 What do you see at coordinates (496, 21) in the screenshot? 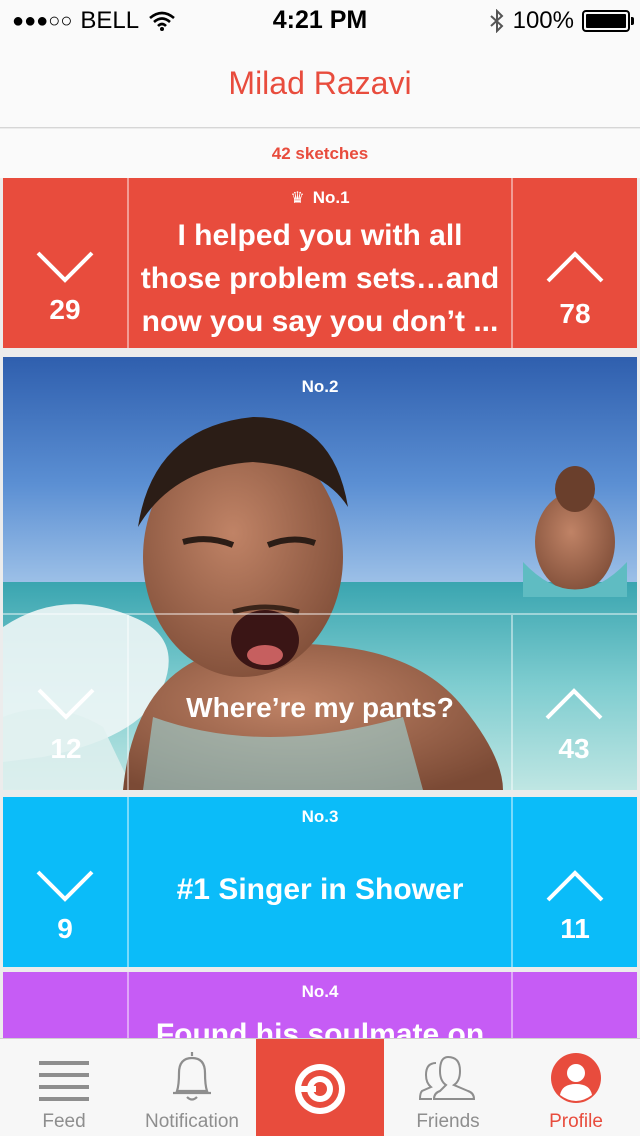
I see `bluetooth-icon` at bounding box center [496, 21].